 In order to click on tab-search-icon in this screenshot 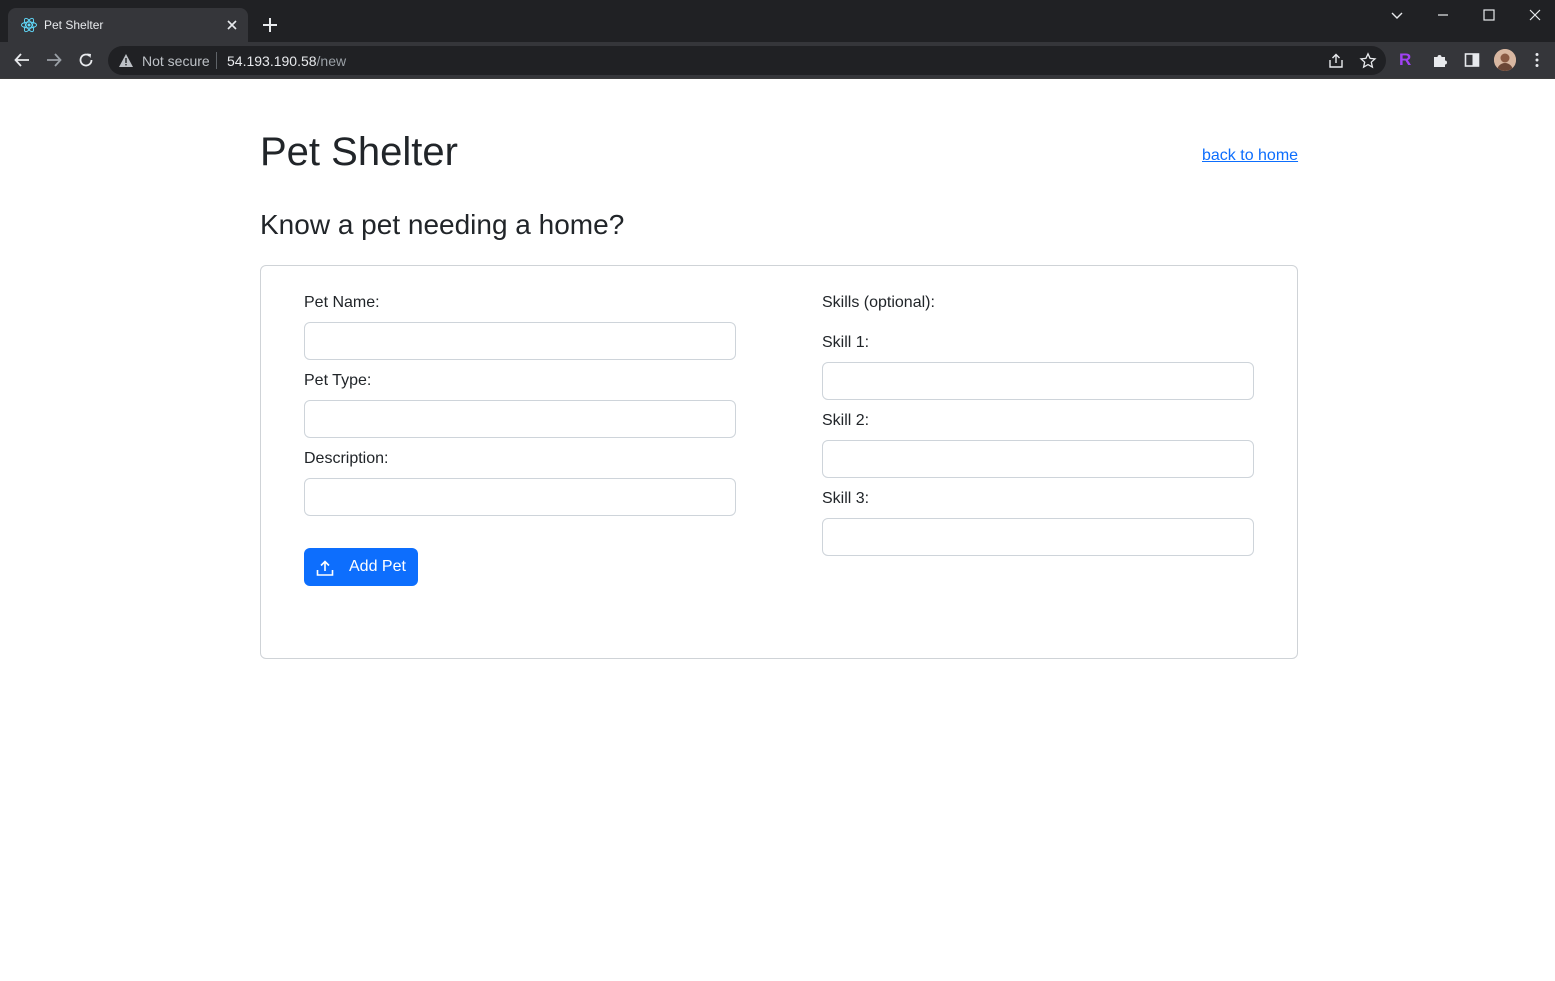, I will do `click(1397, 15)`.